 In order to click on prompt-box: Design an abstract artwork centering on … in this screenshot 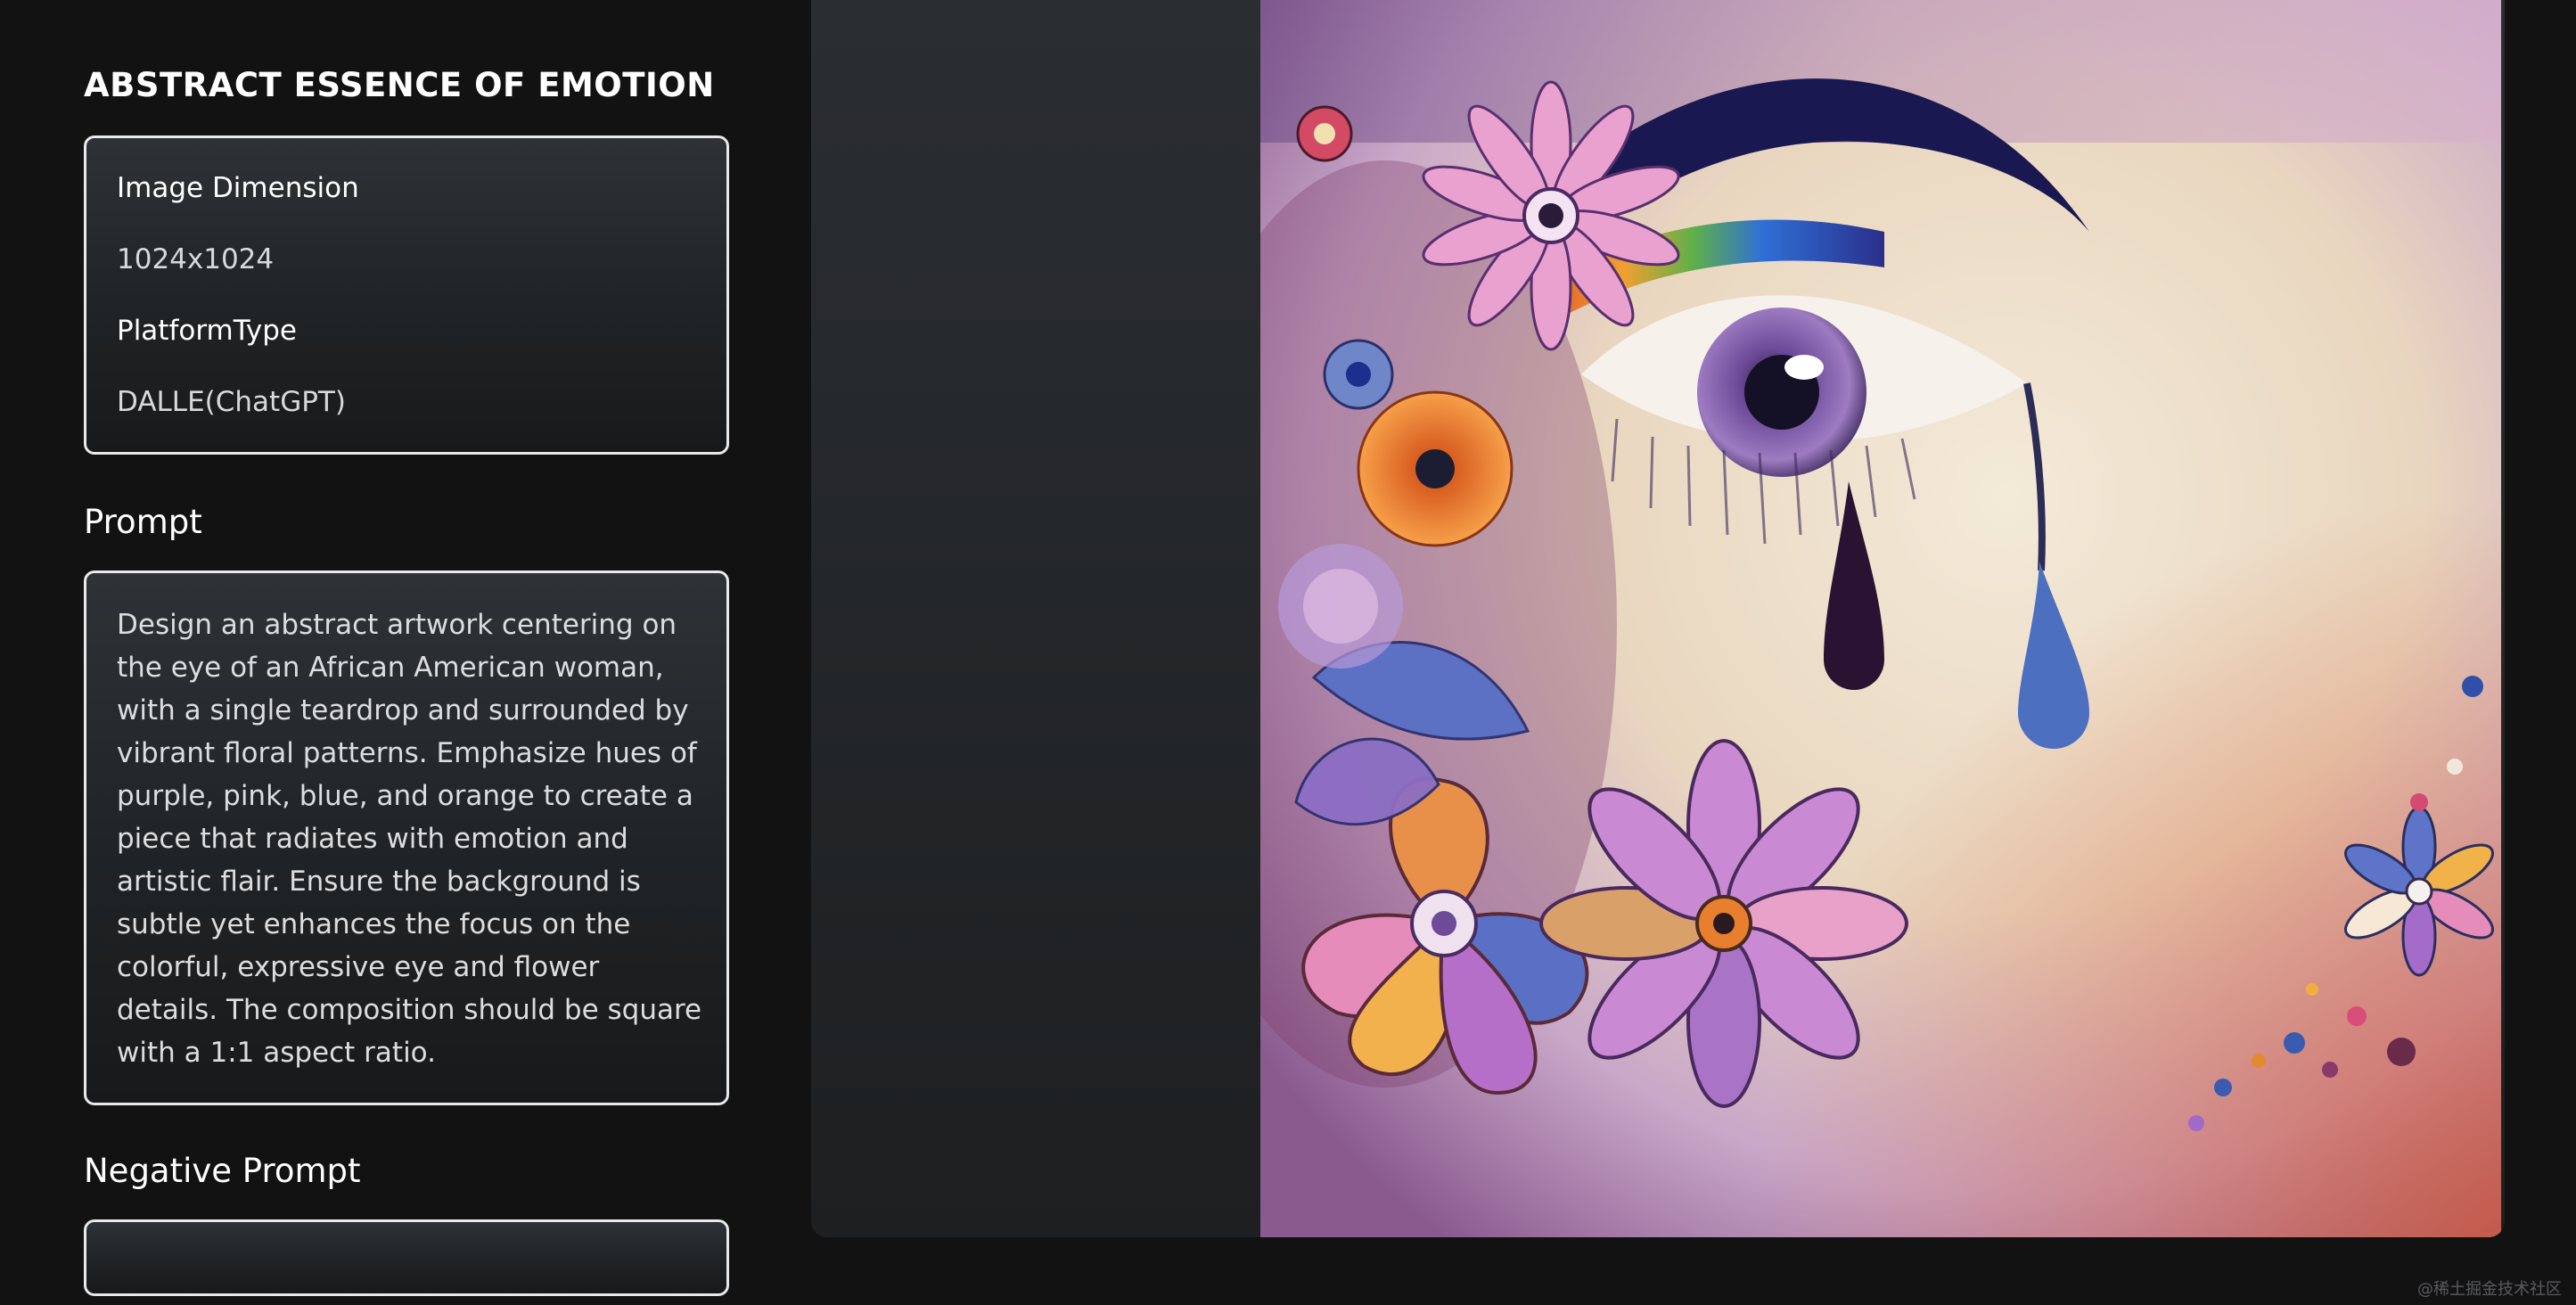, I will do `click(406, 838)`.